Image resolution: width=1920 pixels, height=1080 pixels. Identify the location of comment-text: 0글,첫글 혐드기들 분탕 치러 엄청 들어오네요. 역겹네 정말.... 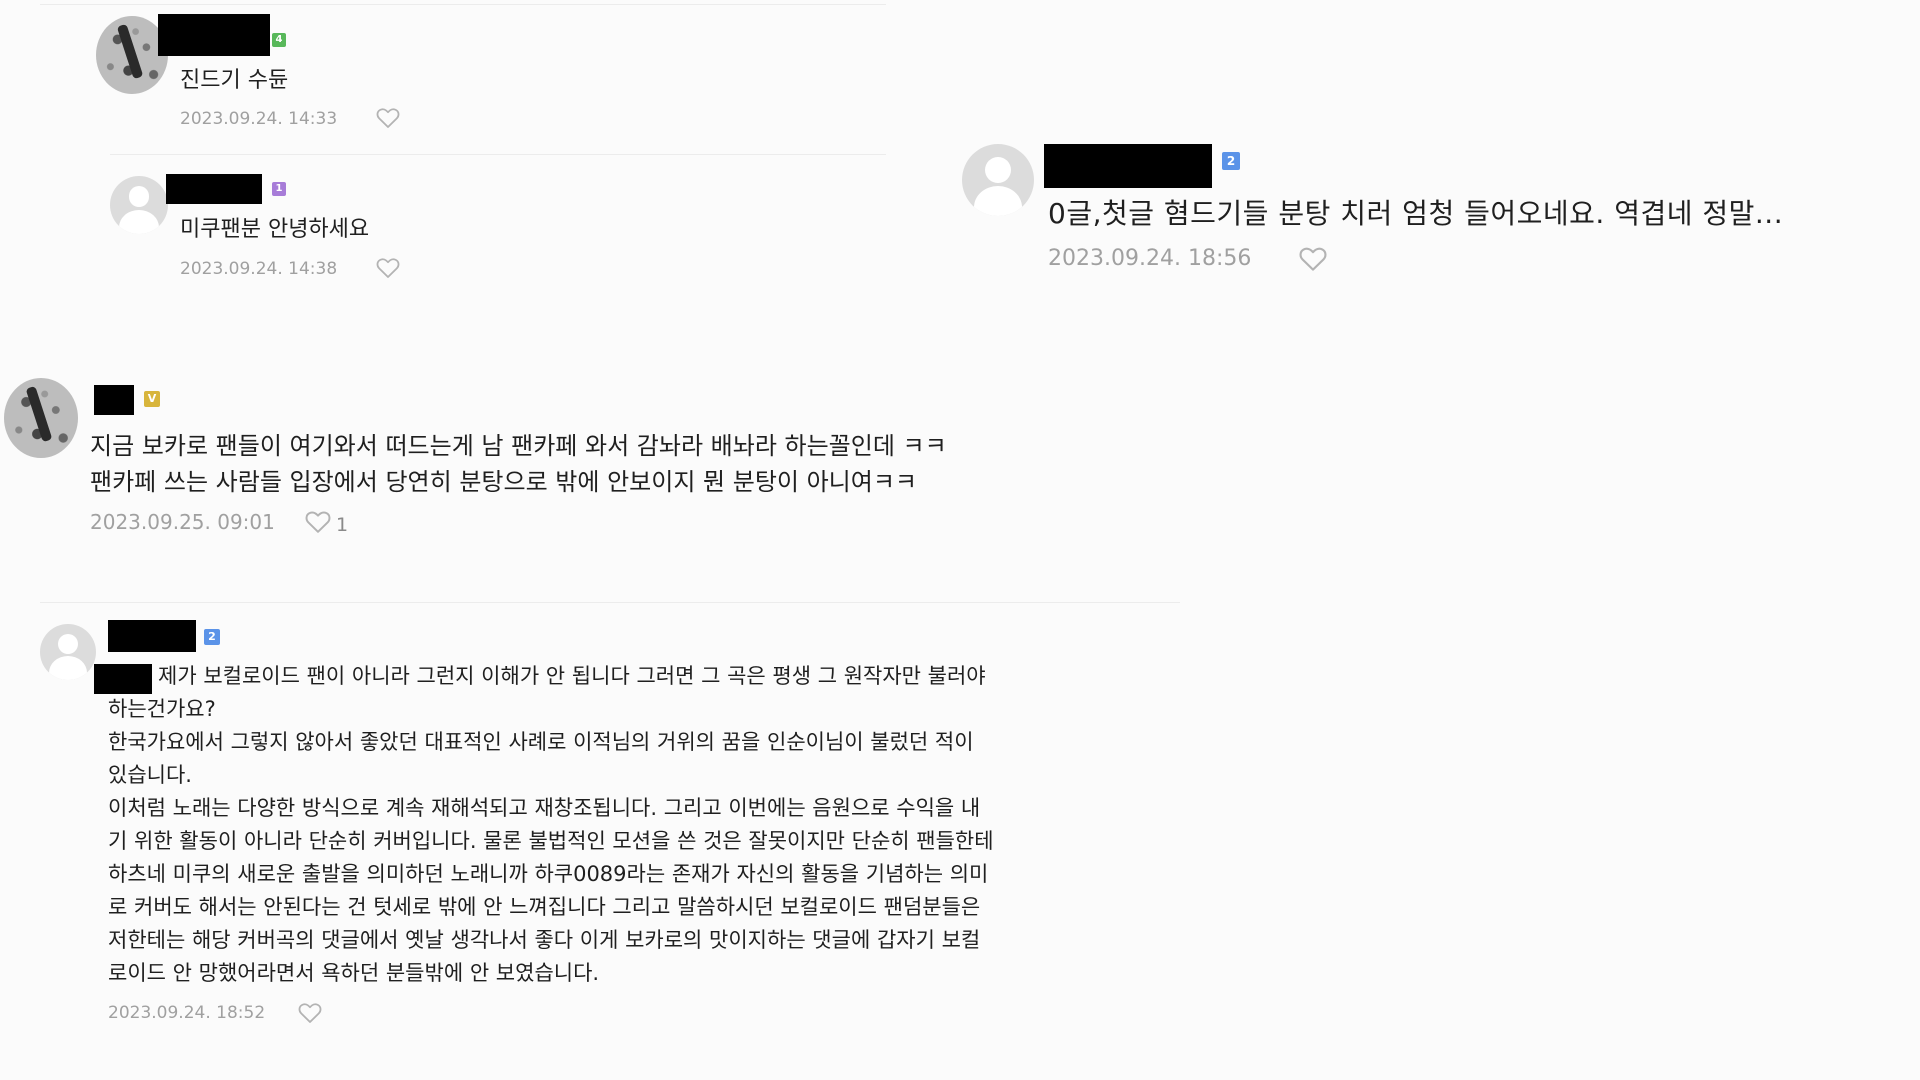
(1416, 213).